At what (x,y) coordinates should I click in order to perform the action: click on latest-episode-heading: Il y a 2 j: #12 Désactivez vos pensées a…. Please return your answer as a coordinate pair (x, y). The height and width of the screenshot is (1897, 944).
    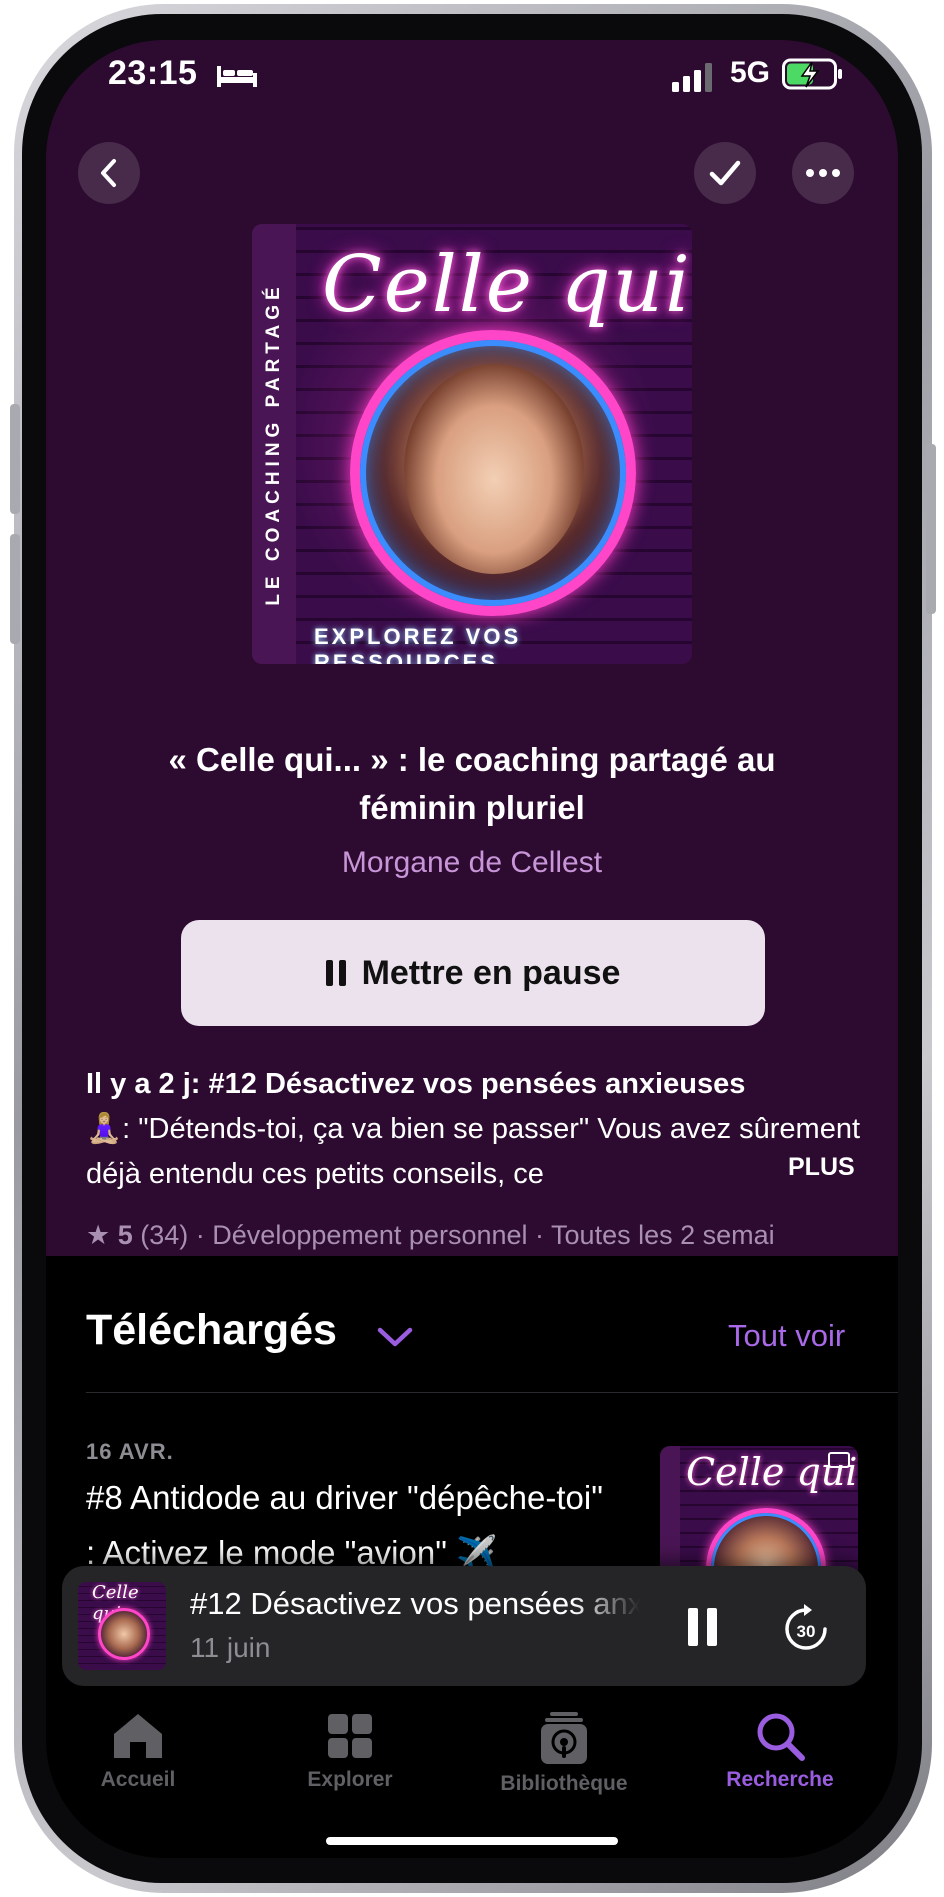
    Looking at the image, I should click on (416, 1084).